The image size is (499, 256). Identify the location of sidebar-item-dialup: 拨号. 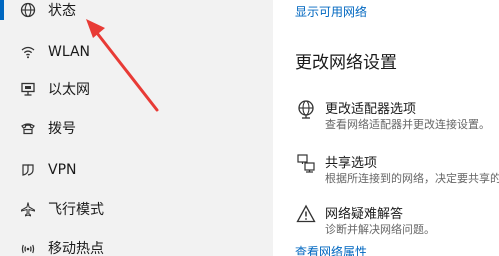
(136, 128).